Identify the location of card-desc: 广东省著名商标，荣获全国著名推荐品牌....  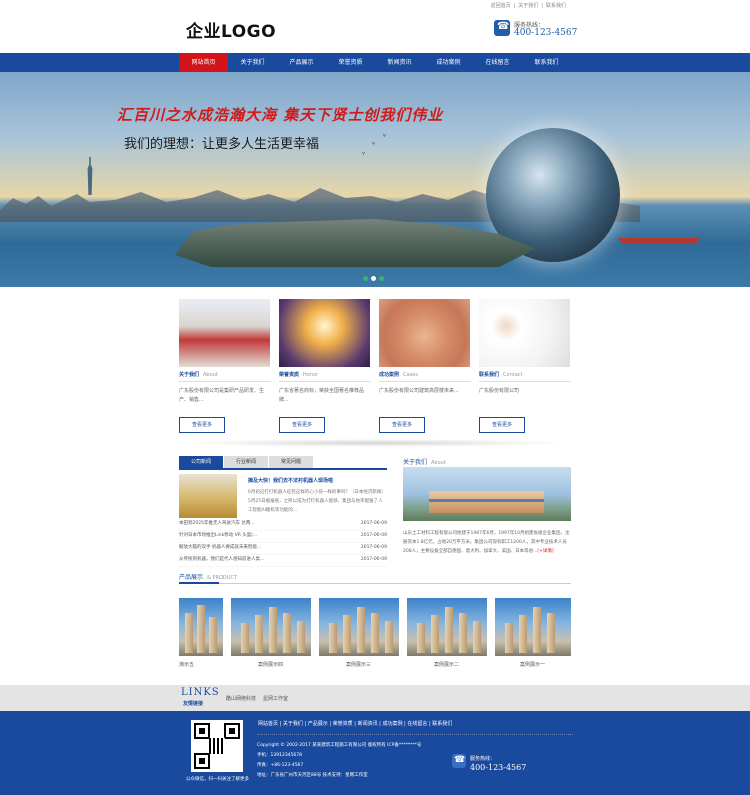
(322, 395).